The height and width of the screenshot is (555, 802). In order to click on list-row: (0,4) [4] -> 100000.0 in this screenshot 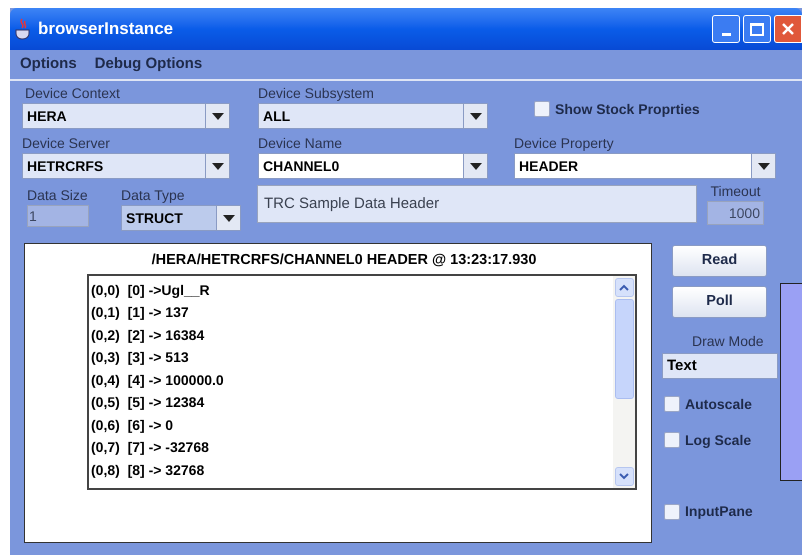, I will do `click(352, 380)`.